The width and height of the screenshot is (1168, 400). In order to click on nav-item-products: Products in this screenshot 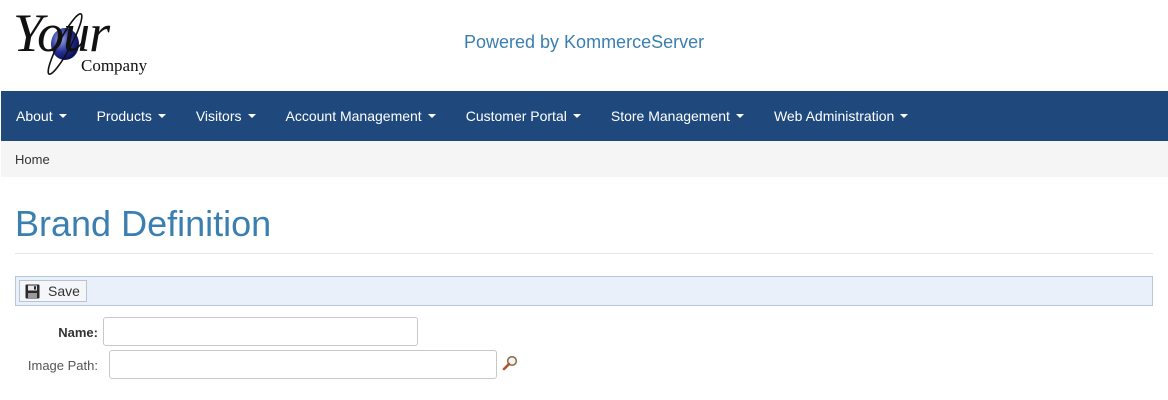, I will do `click(131, 116)`.